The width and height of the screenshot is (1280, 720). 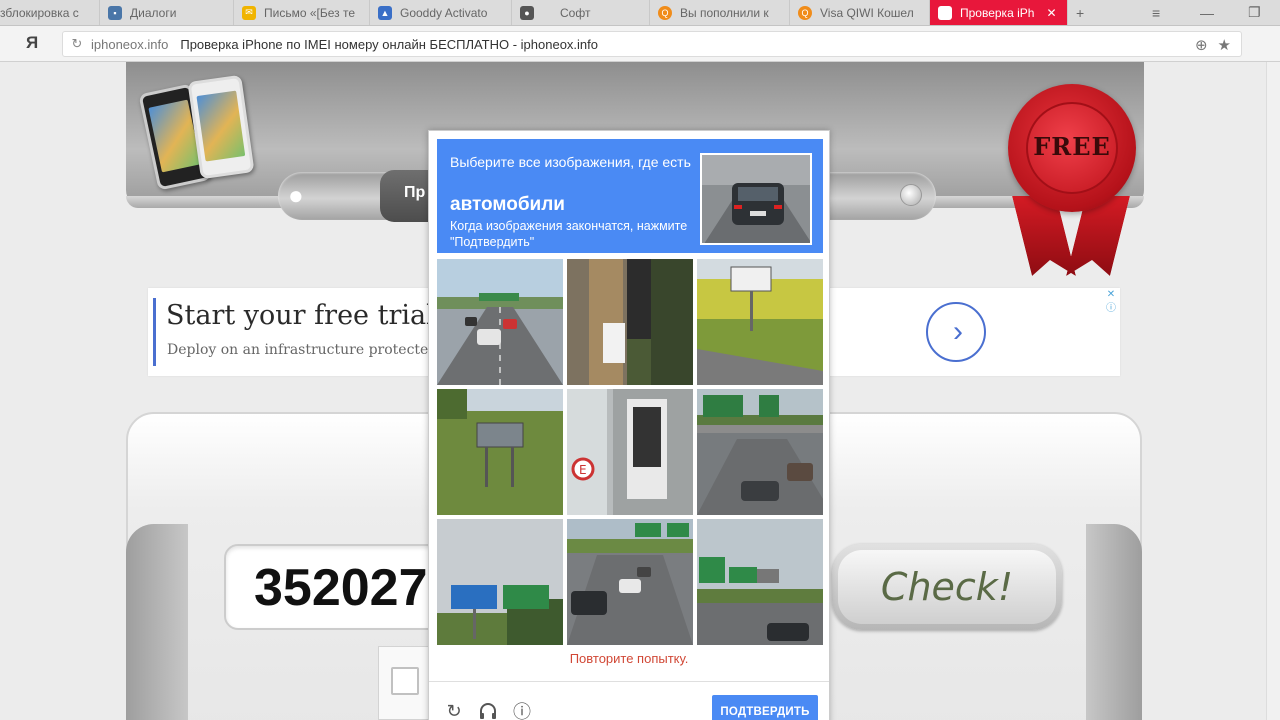 What do you see at coordinates (629, 700) in the screenshot?
I see `captcha-footer: ↻ ⓘ ПОДТВЕРДИТЬ` at bounding box center [629, 700].